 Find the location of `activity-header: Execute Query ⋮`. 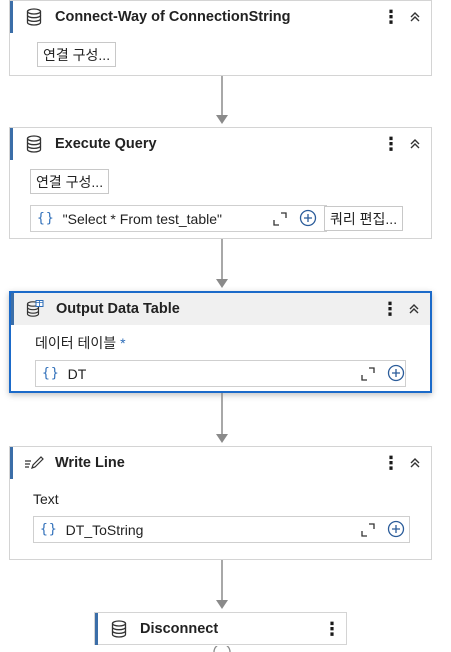

activity-header: Execute Query ⋮ is located at coordinates (220, 144).